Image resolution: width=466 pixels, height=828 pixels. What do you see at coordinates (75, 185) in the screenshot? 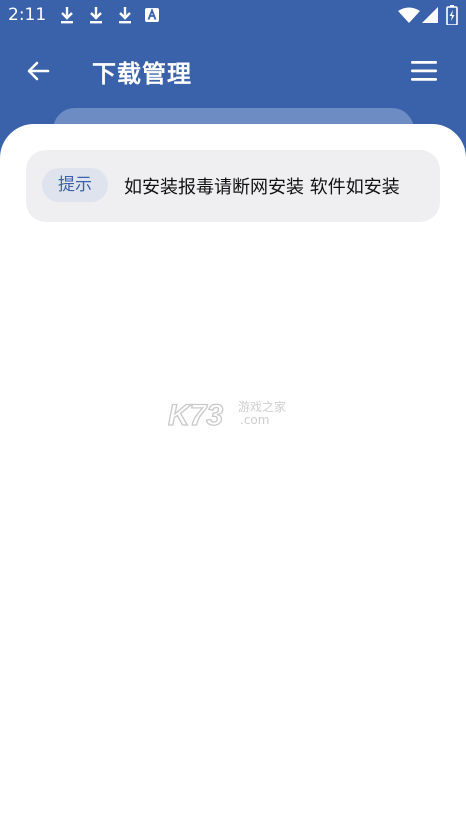
I see `notice-badge: 提示` at bounding box center [75, 185].